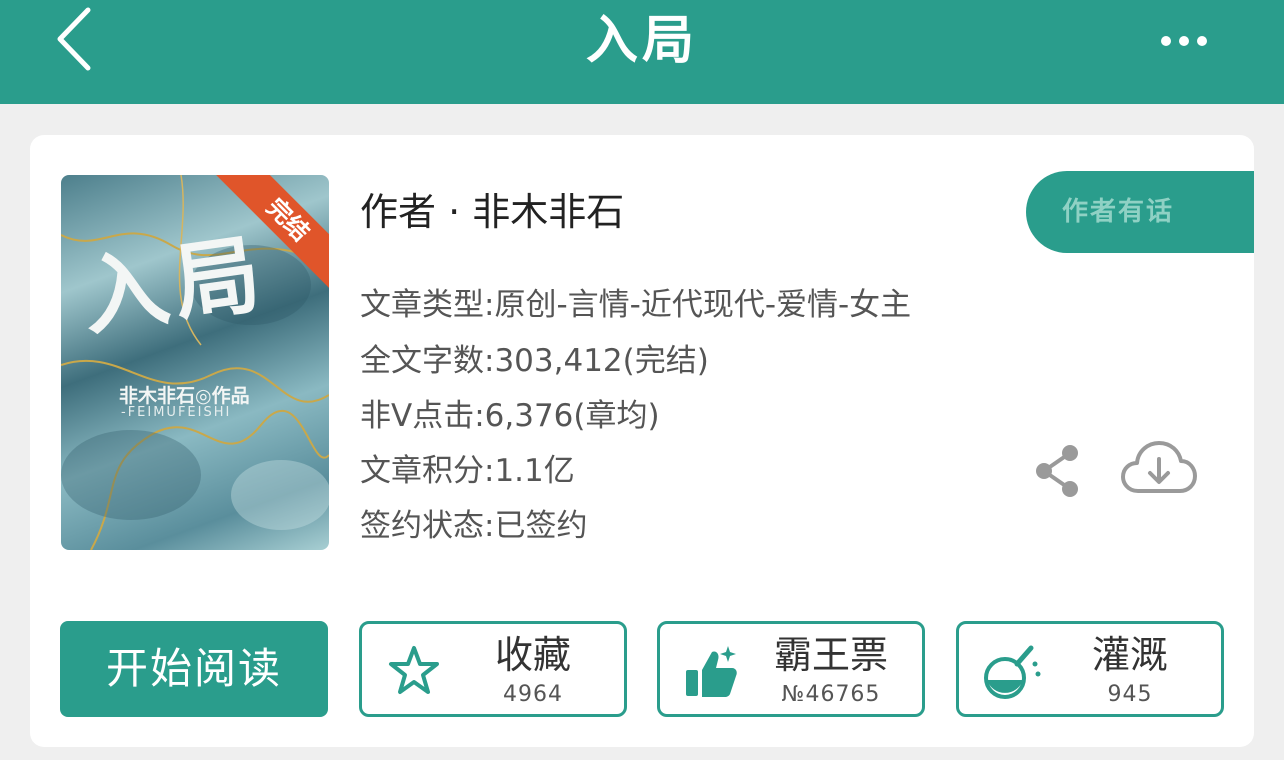 This screenshot has width=1284, height=760. What do you see at coordinates (1012, 672) in the screenshot?
I see `flask-icon` at bounding box center [1012, 672].